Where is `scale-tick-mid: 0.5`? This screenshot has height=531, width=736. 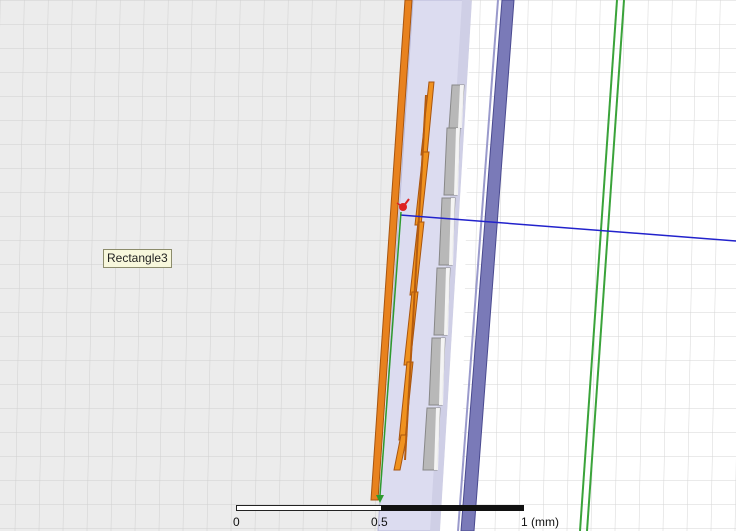 scale-tick-mid: 0.5 is located at coordinates (379, 522).